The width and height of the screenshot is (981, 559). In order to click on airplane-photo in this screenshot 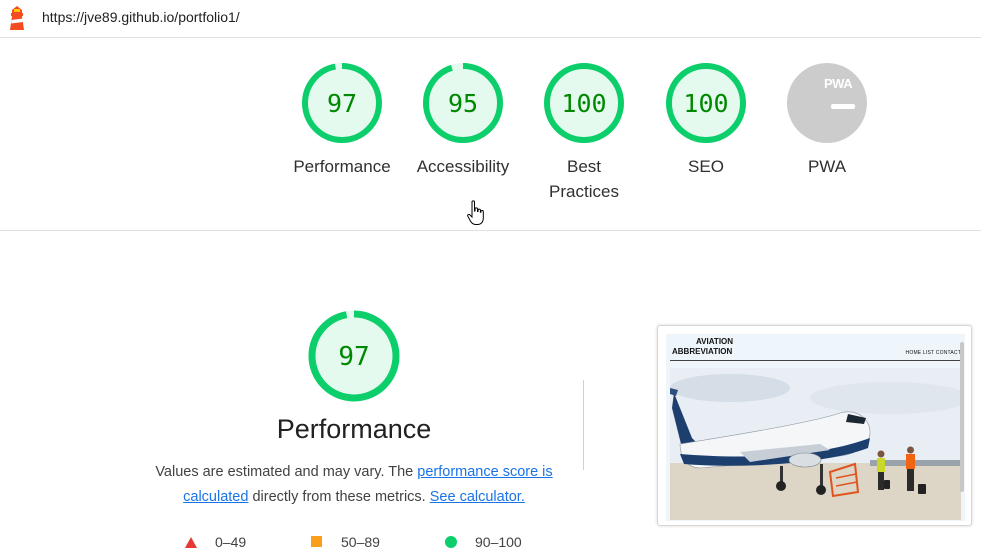, I will do `click(815, 444)`.